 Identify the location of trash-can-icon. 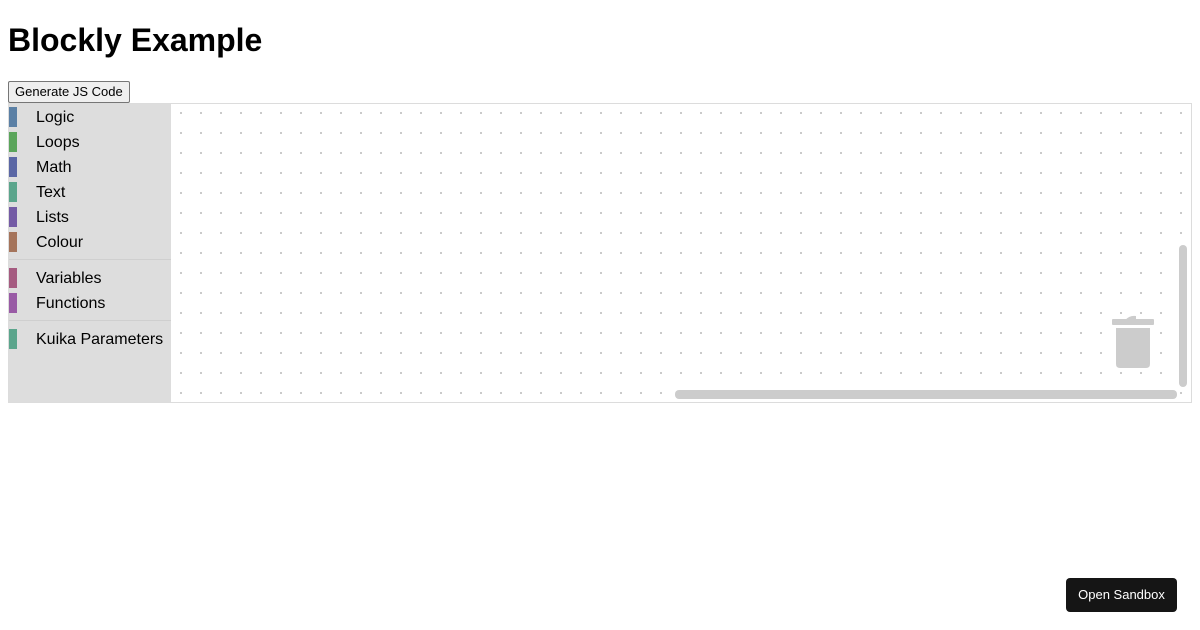
(1133, 341).